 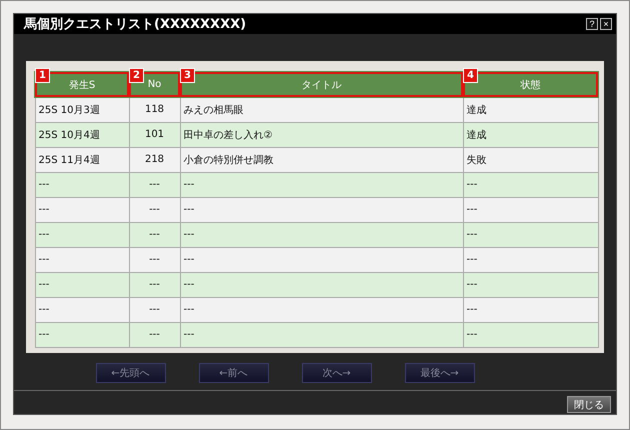 What do you see at coordinates (187, 75) in the screenshot?
I see `callout-badge: 3` at bounding box center [187, 75].